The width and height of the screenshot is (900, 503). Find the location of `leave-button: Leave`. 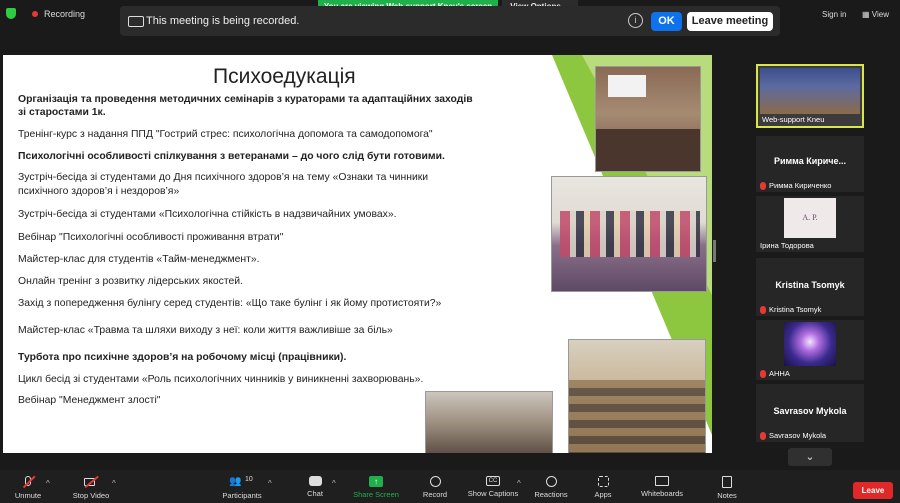

leave-button: Leave is located at coordinates (873, 490).